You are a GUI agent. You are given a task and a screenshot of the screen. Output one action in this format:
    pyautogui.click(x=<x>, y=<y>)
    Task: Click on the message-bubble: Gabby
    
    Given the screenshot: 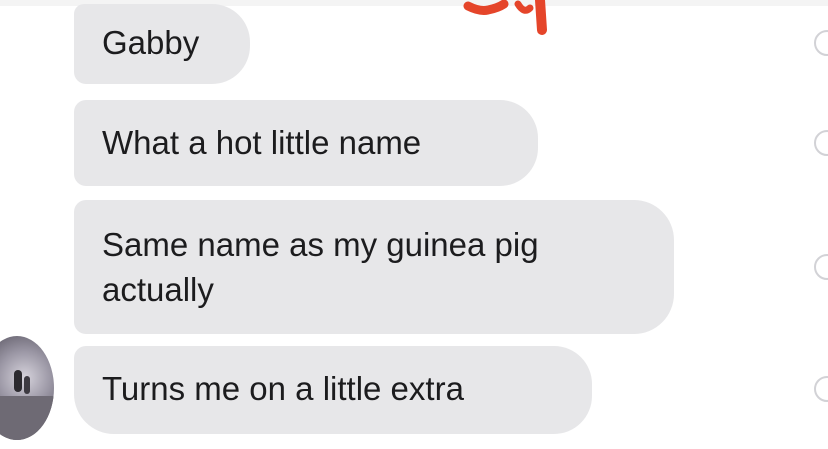 What is the action you would take?
    pyautogui.click(x=162, y=44)
    